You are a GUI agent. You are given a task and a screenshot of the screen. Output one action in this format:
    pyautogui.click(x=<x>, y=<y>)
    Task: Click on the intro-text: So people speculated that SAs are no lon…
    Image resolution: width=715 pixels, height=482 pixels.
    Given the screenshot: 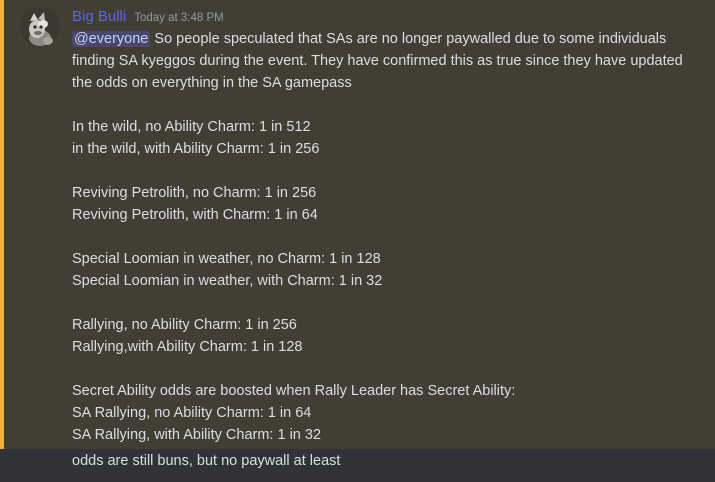 What is the action you would take?
    pyautogui.click(x=377, y=61)
    